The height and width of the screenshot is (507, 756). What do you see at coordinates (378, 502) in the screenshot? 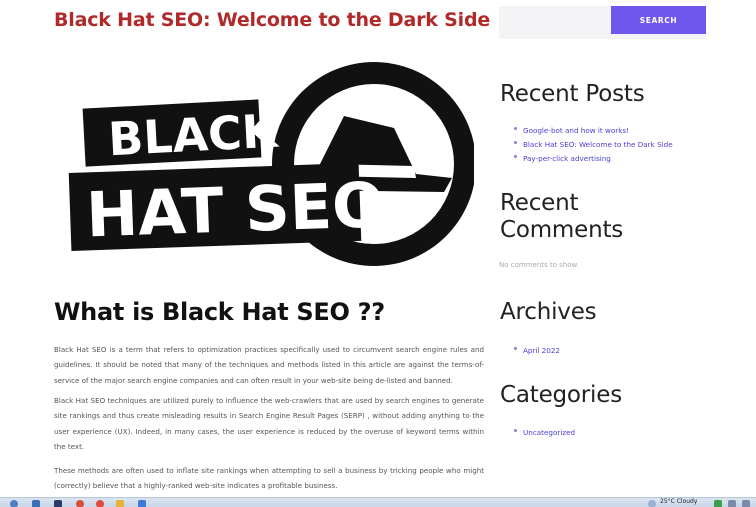
I see `os-taskbar: 25°C Cloudy` at bounding box center [378, 502].